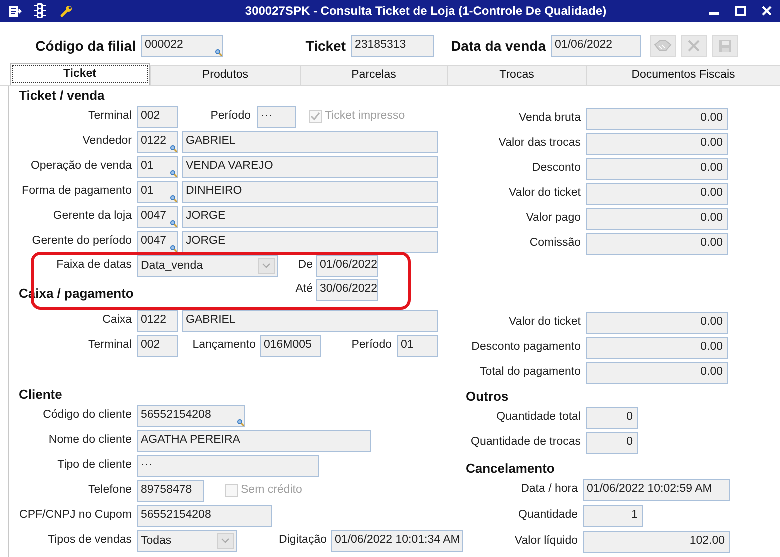  What do you see at coordinates (76, 515) in the screenshot?
I see `field-label: CPF/CNPJ no Cupom` at bounding box center [76, 515].